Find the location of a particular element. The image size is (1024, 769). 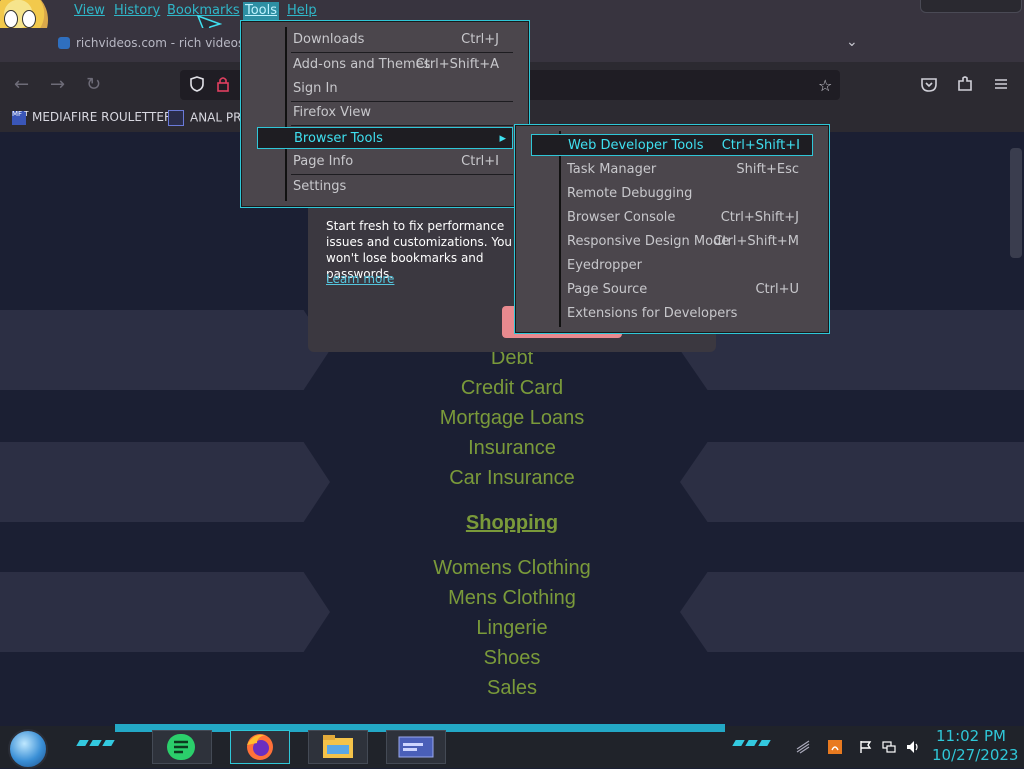

start-button is located at coordinates (28, 749).